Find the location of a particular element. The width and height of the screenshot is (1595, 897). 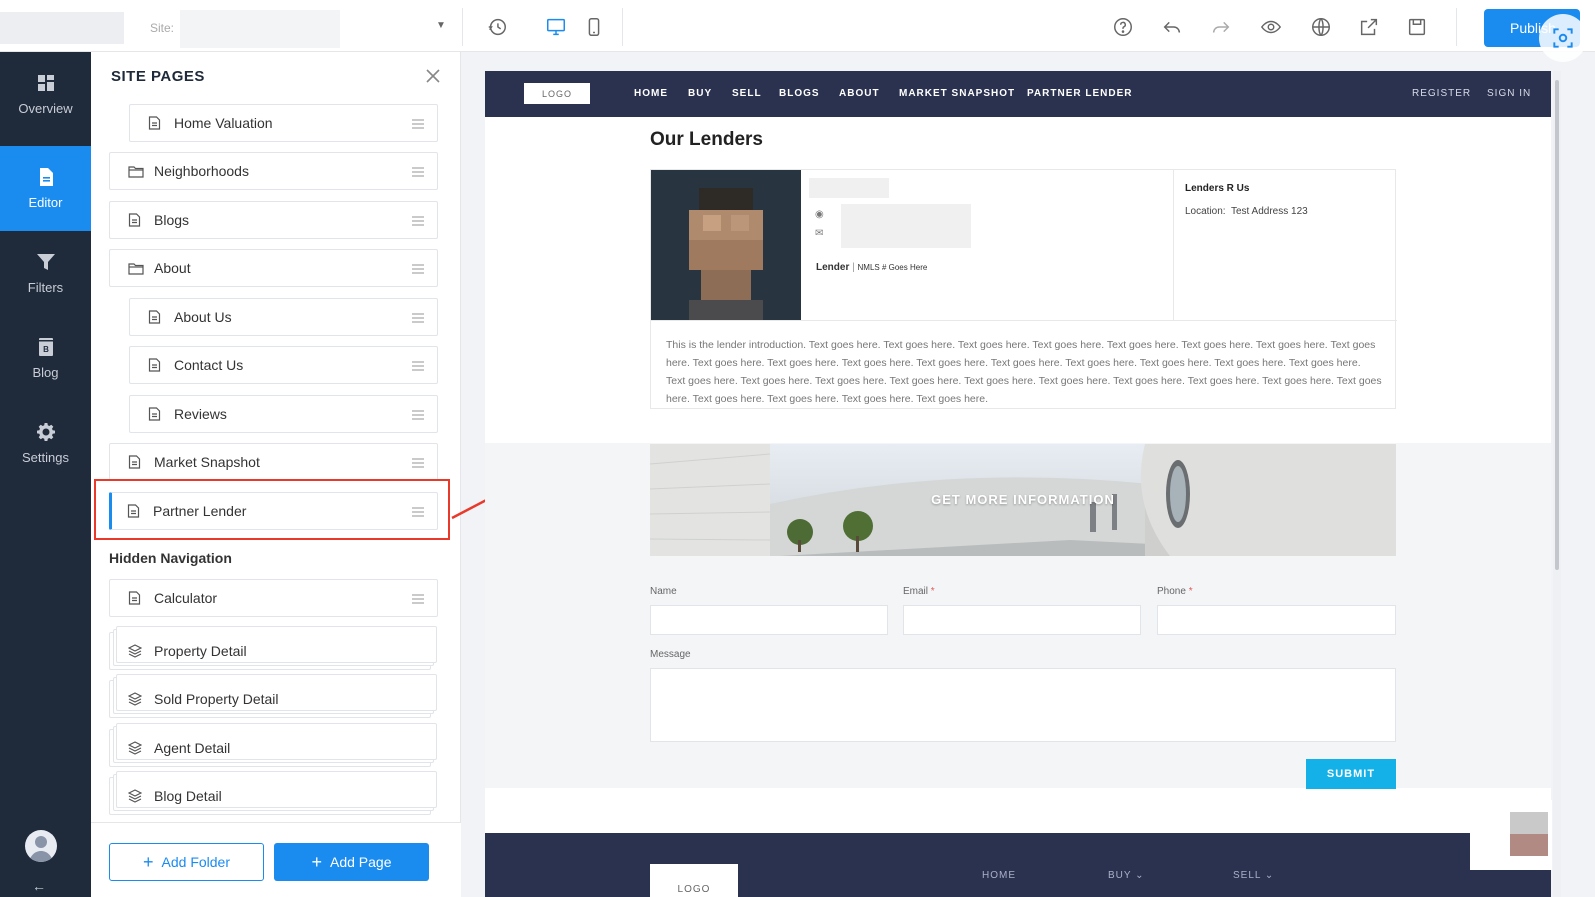

required-mark: * is located at coordinates (1190, 591).